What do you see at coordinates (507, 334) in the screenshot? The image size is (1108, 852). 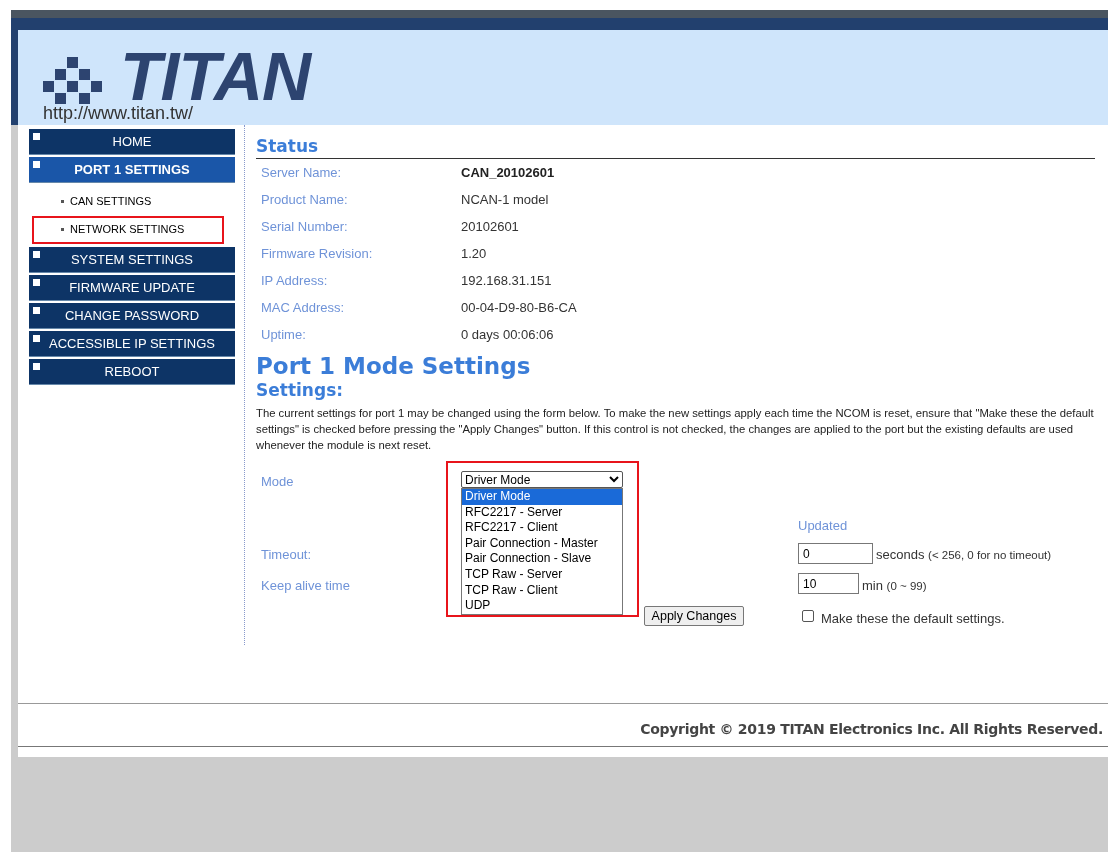 I see `field-value: 0 days 00:06:06` at bounding box center [507, 334].